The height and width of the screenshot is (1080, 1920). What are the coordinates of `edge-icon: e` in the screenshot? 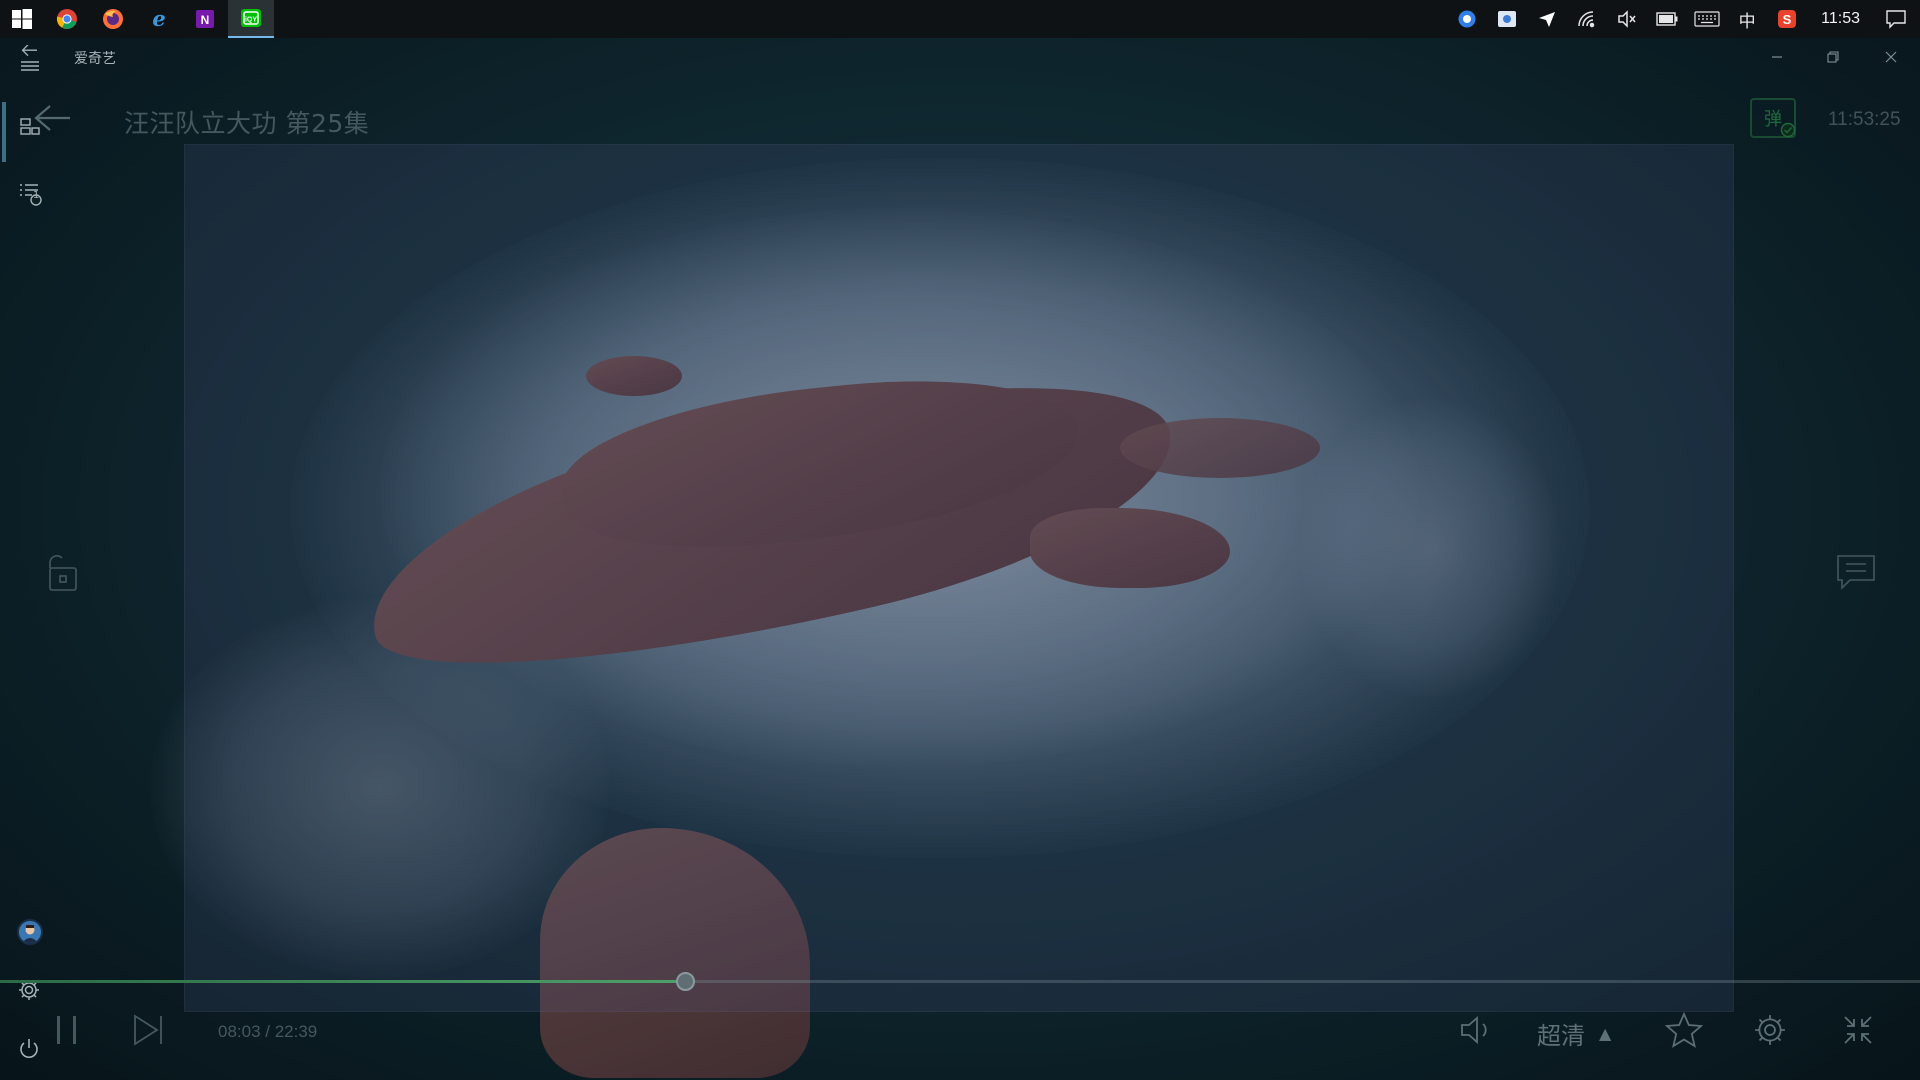 It's located at (159, 19).